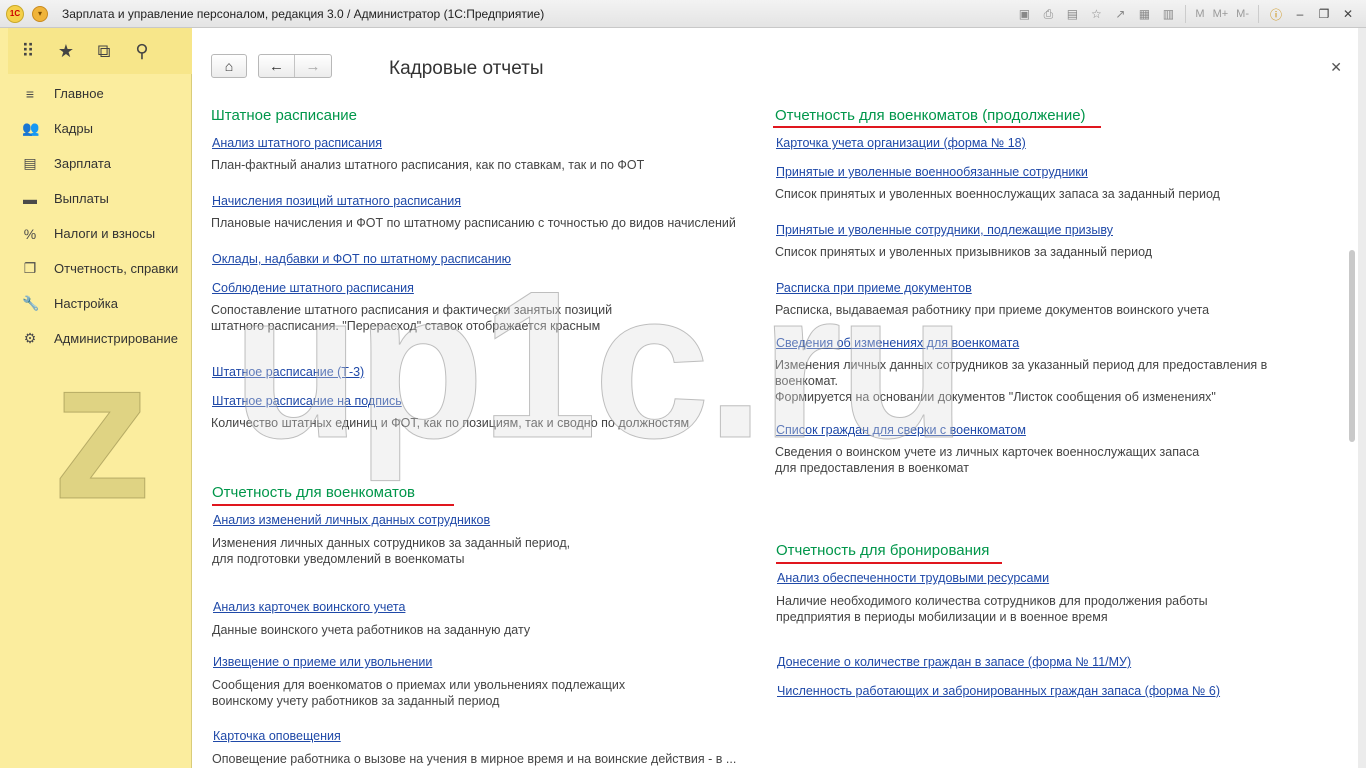 The height and width of the screenshot is (768, 1366). I want to click on section-title-military: Отчетность для военкоматов, so click(314, 492).